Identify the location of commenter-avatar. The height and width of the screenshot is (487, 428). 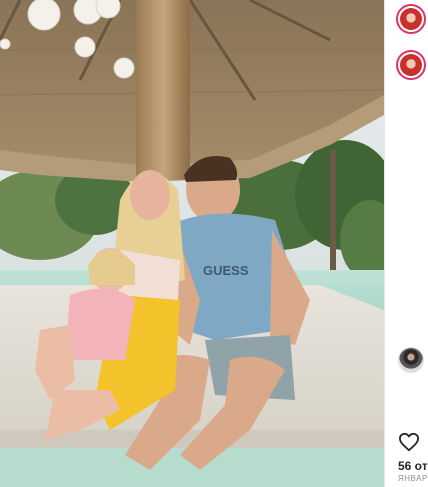
(411, 360).